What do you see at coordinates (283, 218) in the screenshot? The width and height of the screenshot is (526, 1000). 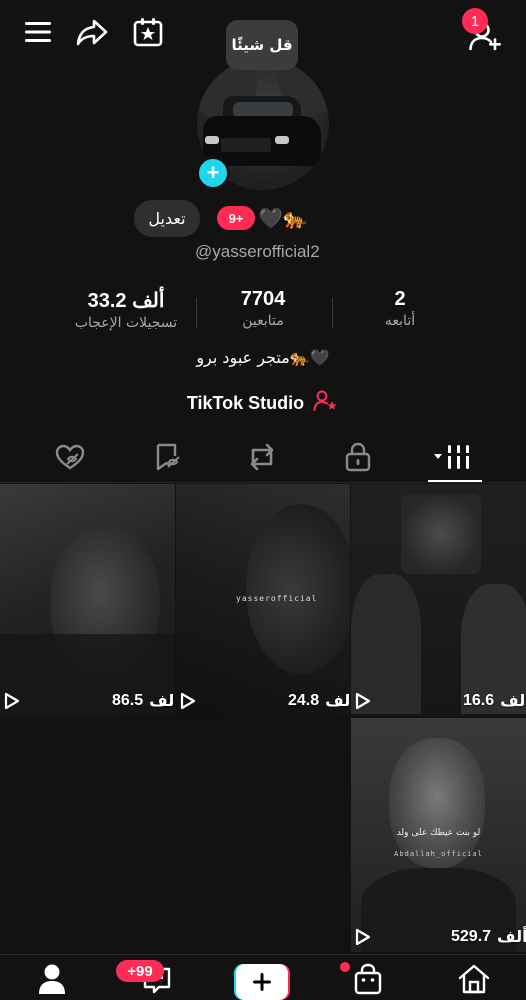 I see `emoji-label: 🖤🐅` at bounding box center [283, 218].